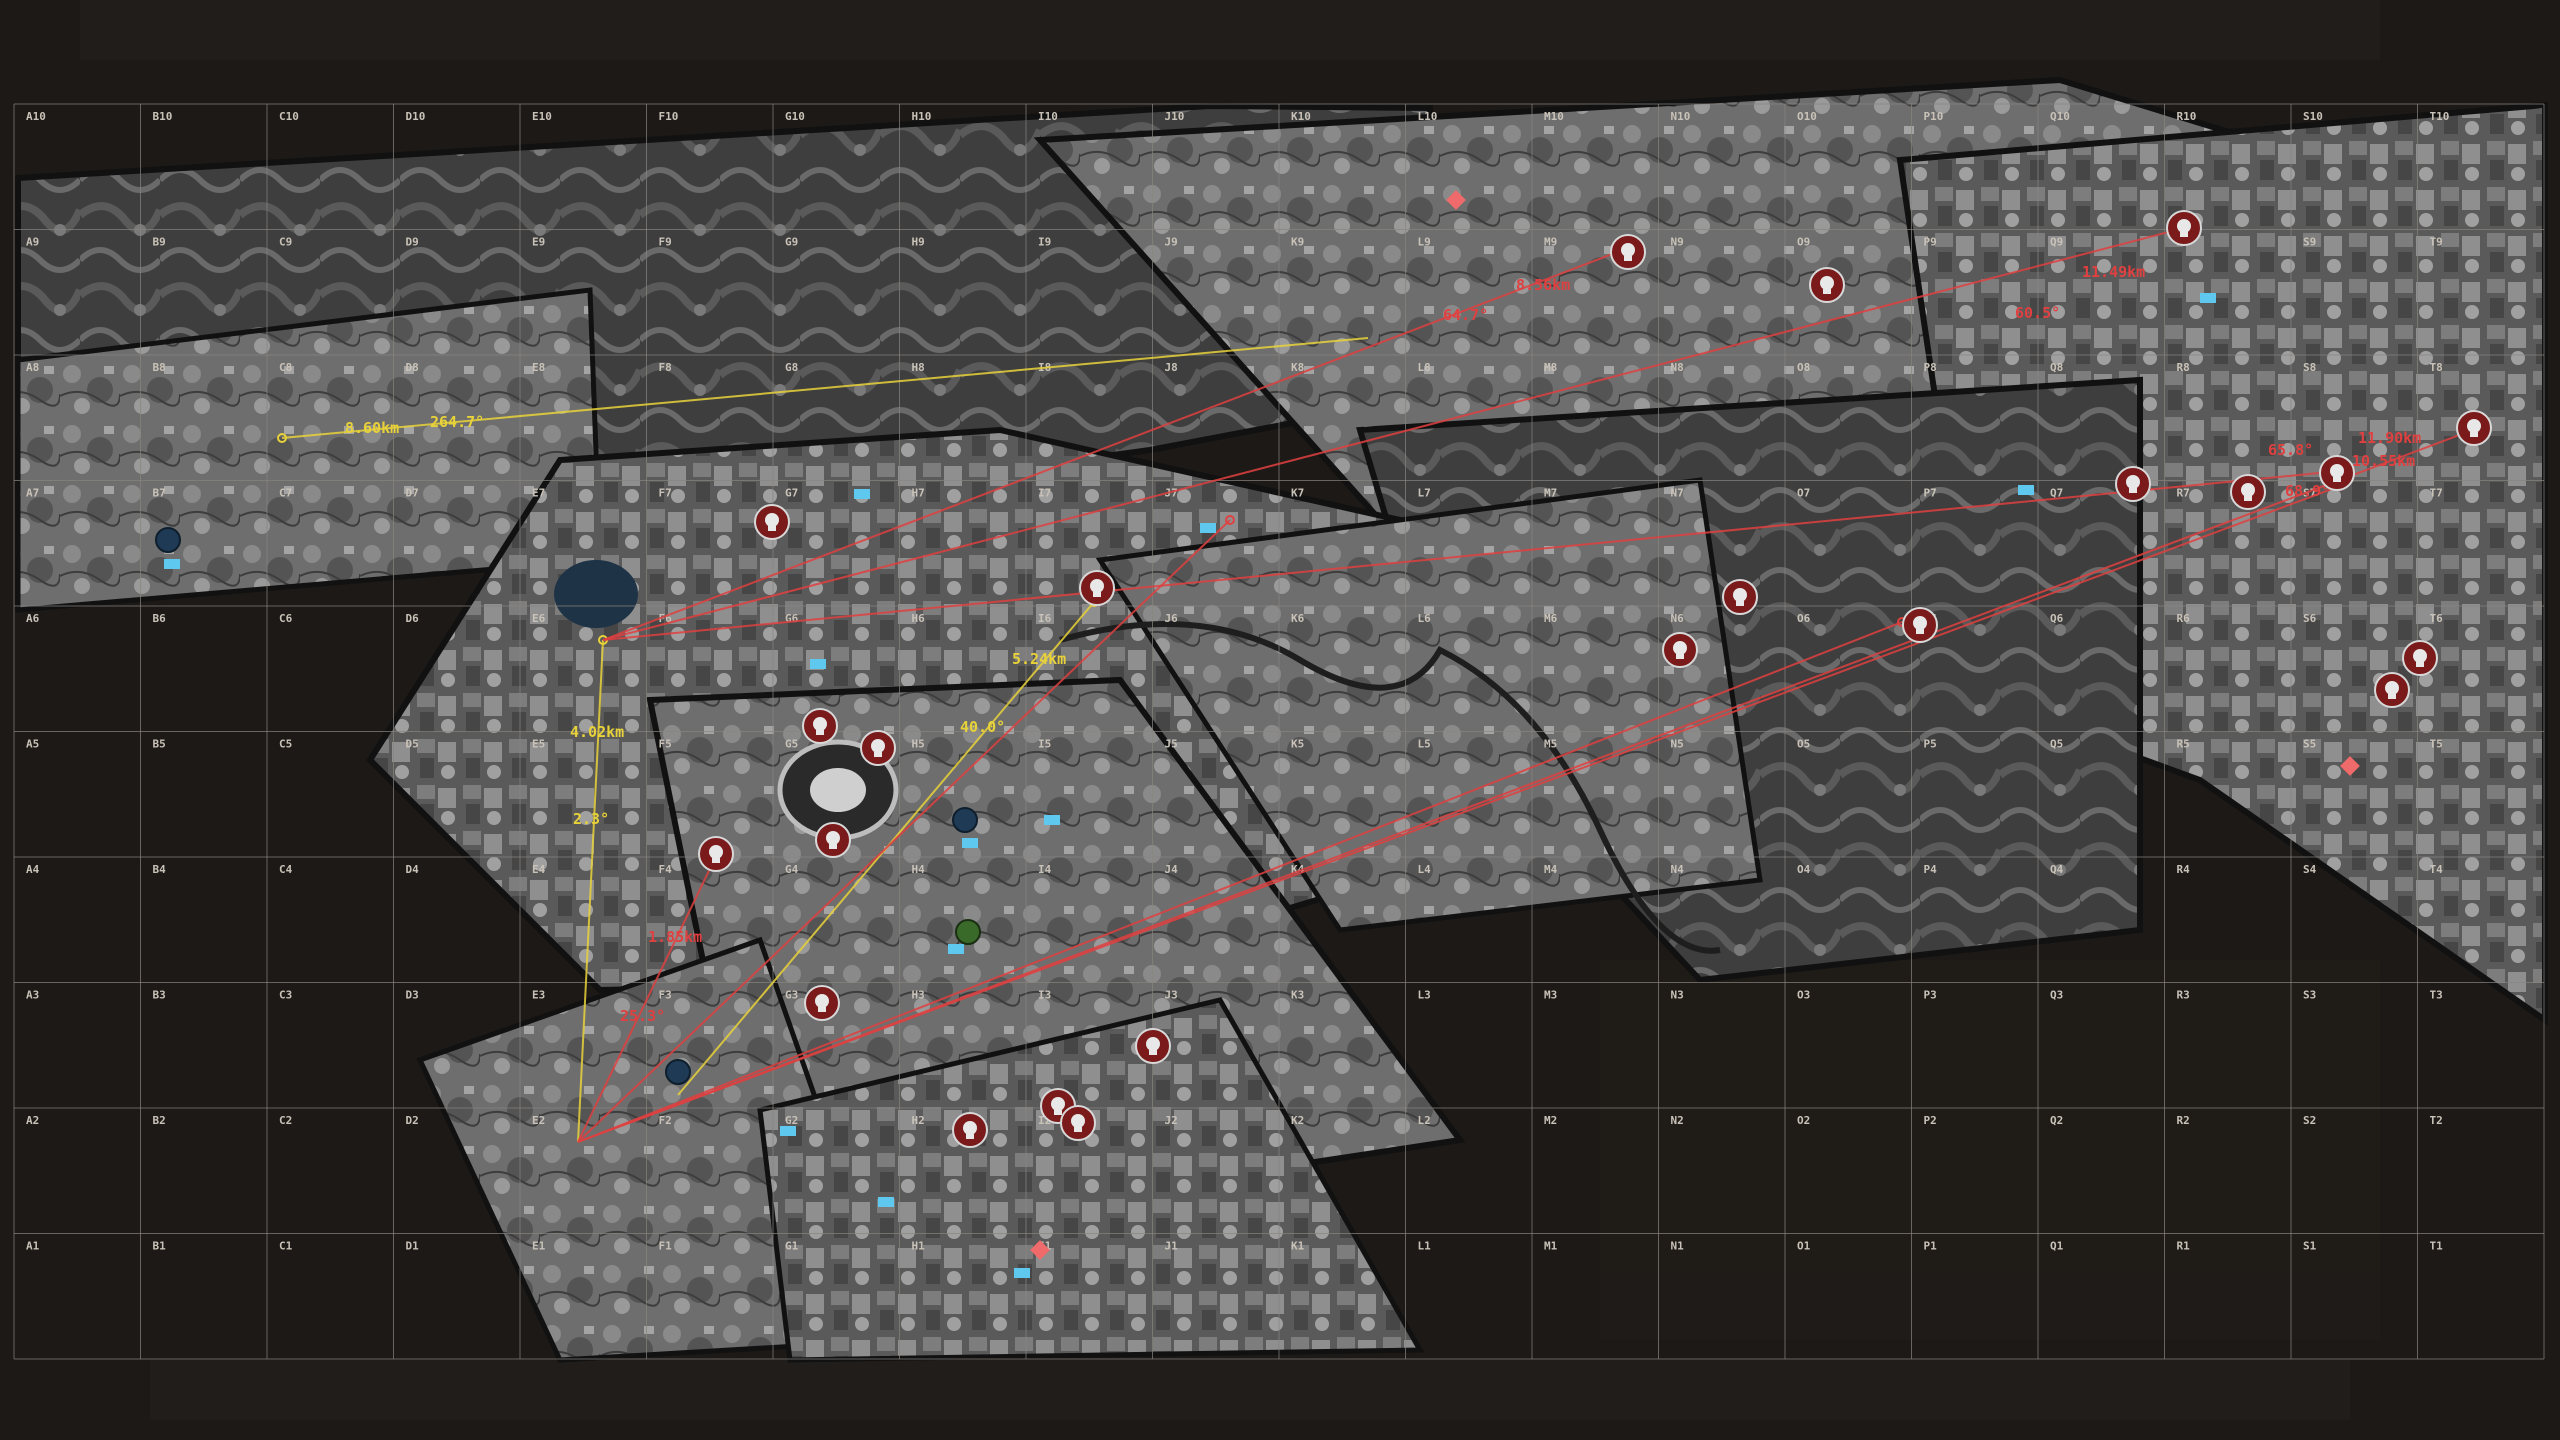 The width and height of the screenshot is (2560, 1440). I want to click on grid-cell-label: Q5, so click(2056, 744).